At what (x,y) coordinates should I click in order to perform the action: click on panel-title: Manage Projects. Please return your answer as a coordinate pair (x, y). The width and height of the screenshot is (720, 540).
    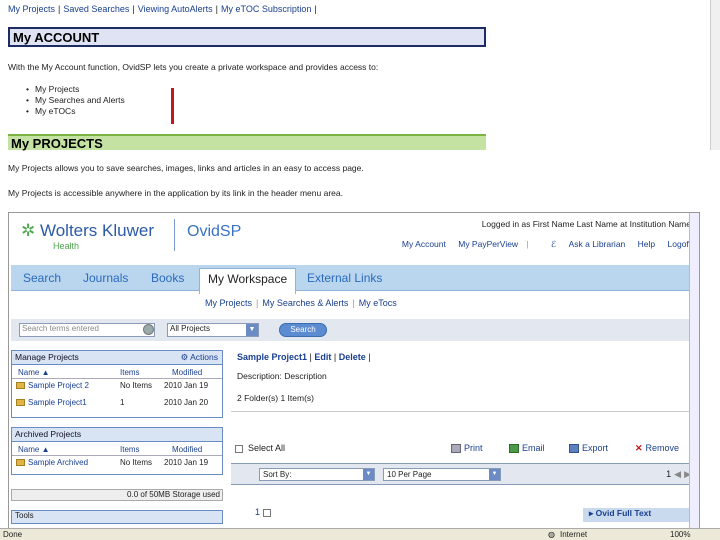
    Looking at the image, I should click on (47, 357).